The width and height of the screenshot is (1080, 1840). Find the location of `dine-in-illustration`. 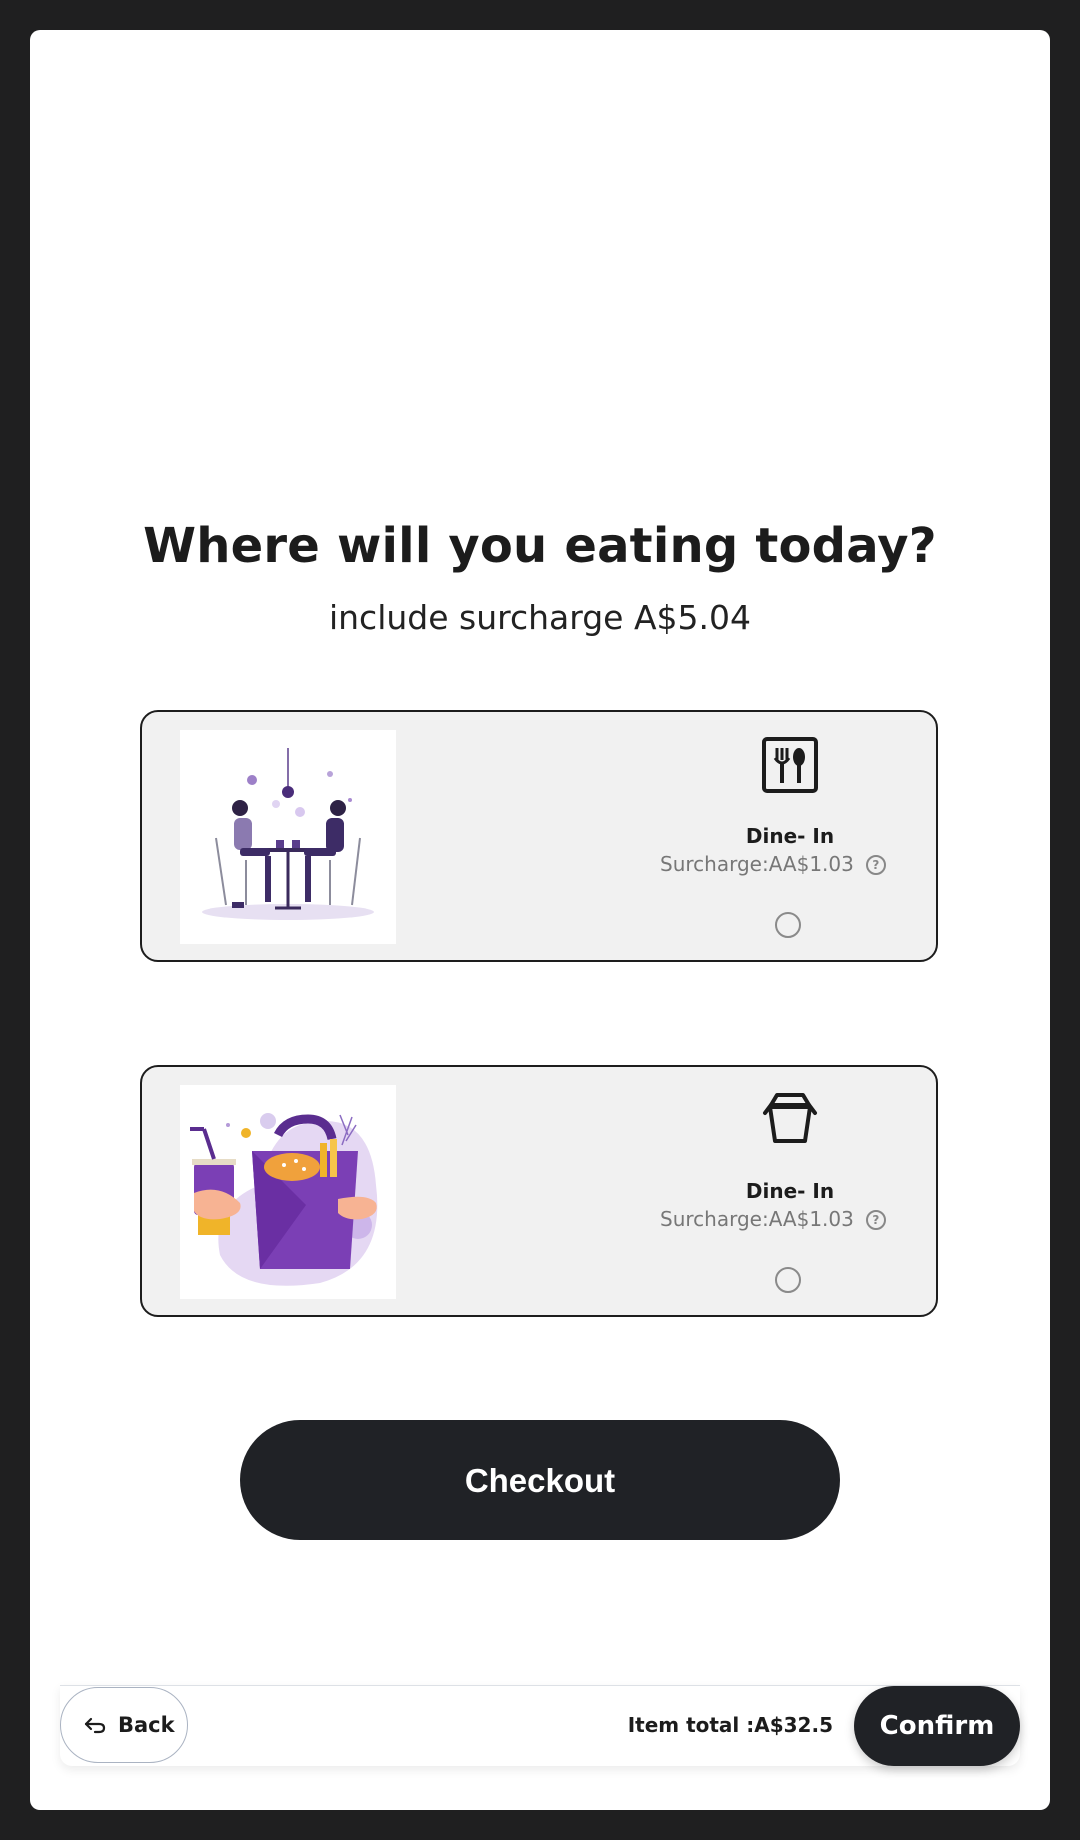

dine-in-illustration is located at coordinates (288, 837).